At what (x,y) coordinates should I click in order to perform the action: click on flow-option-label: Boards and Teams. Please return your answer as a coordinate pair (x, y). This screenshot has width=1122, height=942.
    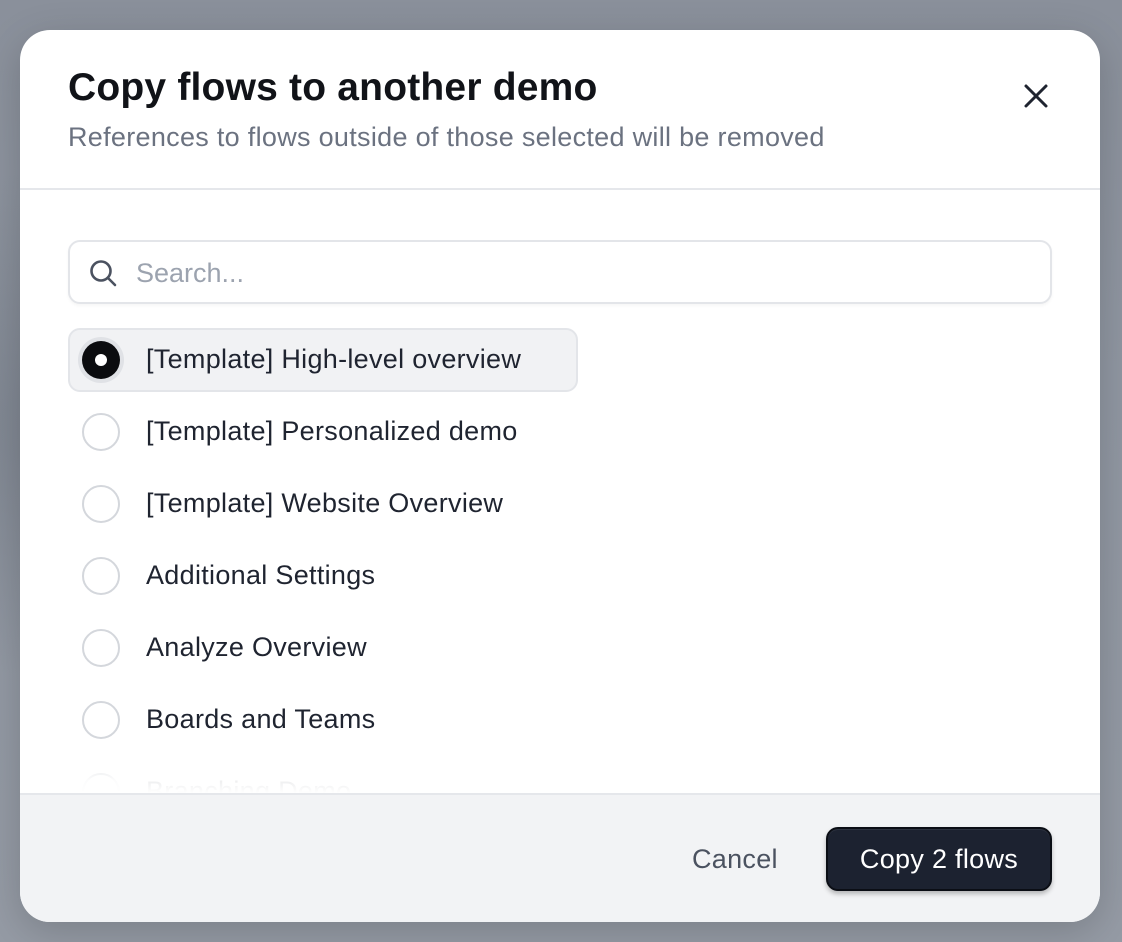
    Looking at the image, I should click on (261, 719).